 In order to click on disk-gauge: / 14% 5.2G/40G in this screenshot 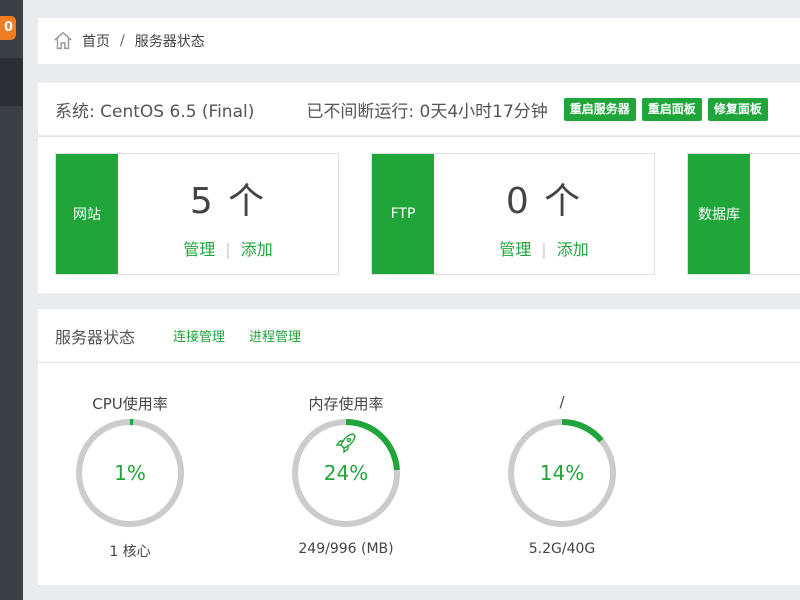, I will do `click(562, 475)`.